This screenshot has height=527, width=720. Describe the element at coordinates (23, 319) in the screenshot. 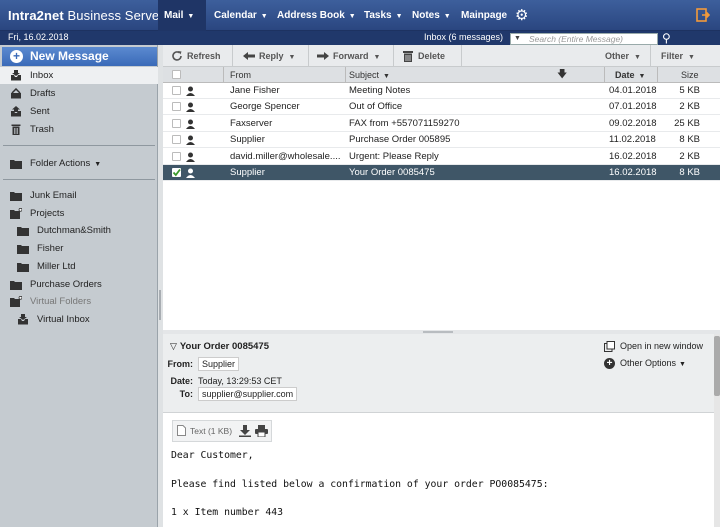

I see `virtual-inbox-icon` at that location.